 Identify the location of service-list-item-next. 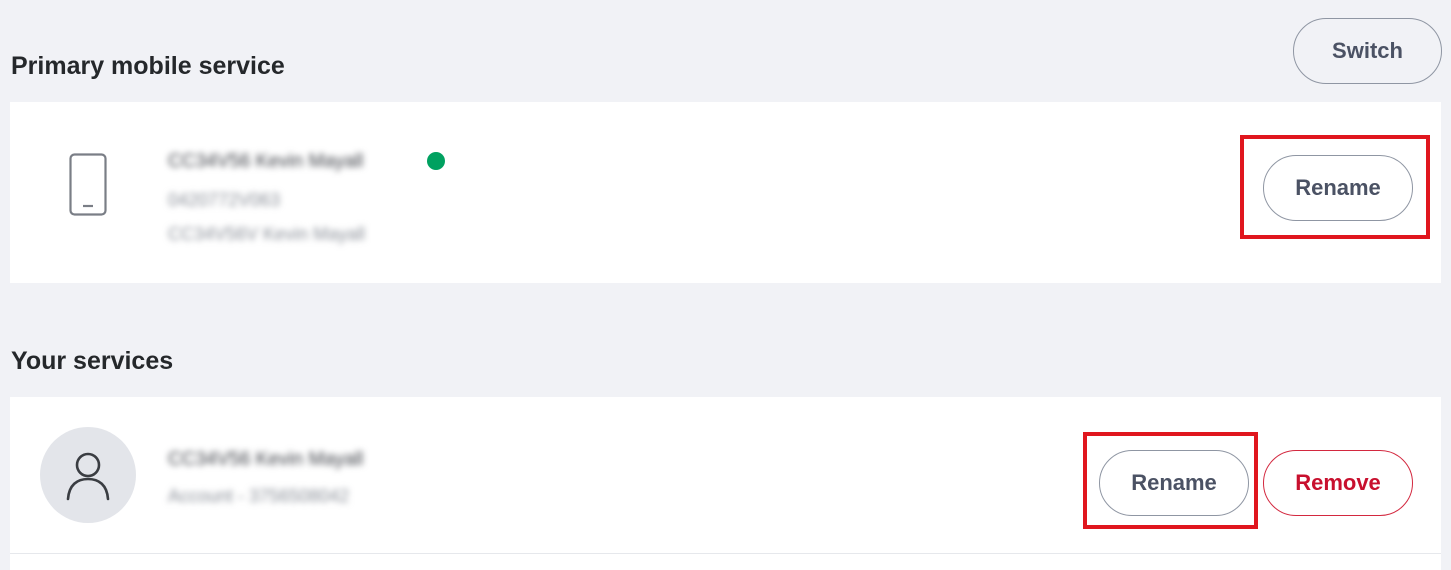
(725, 562).